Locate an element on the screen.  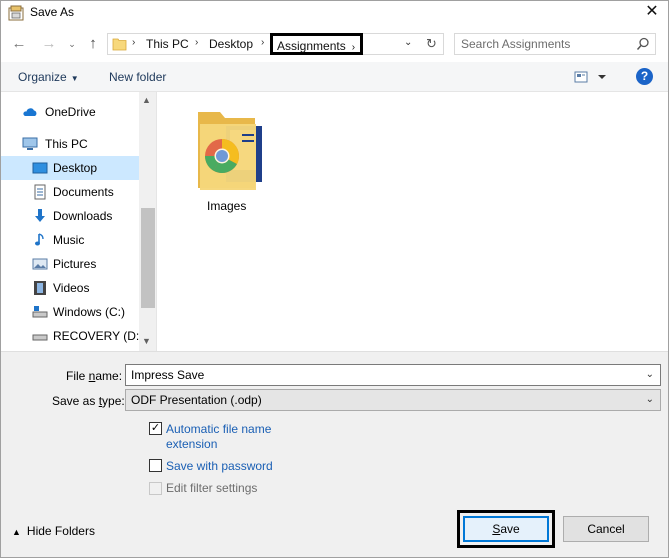
cancel-button: Cancel is located at coordinates (606, 529).